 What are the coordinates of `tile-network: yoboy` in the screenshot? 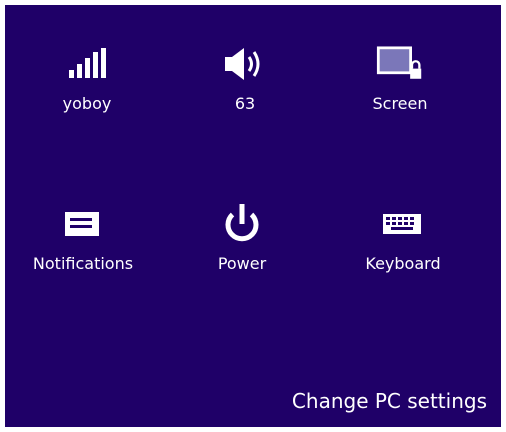 It's located at (87, 87).